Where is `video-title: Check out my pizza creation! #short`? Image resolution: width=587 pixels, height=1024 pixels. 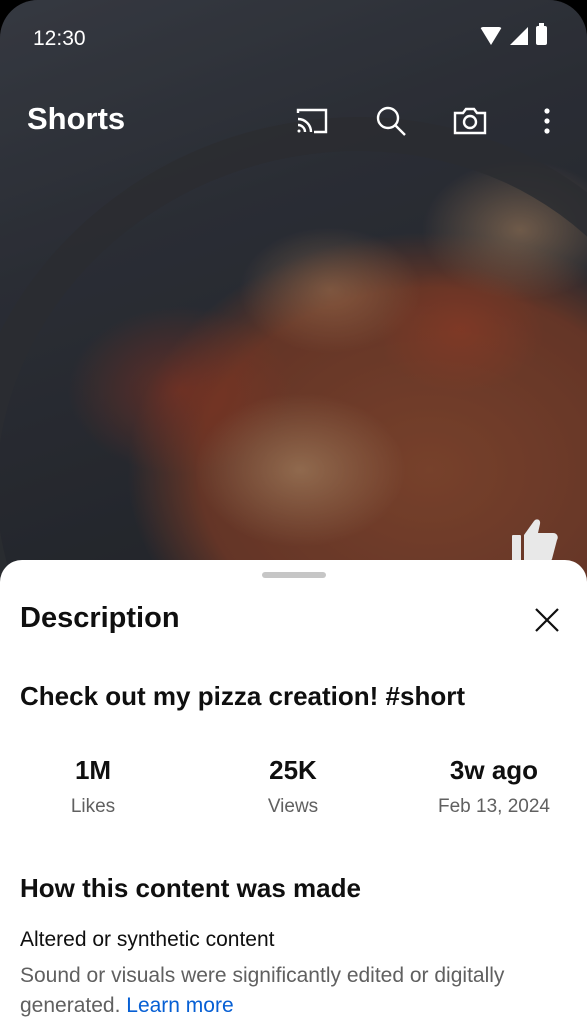
video-title: Check out my pizza creation! #short is located at coordinates (242, 696).